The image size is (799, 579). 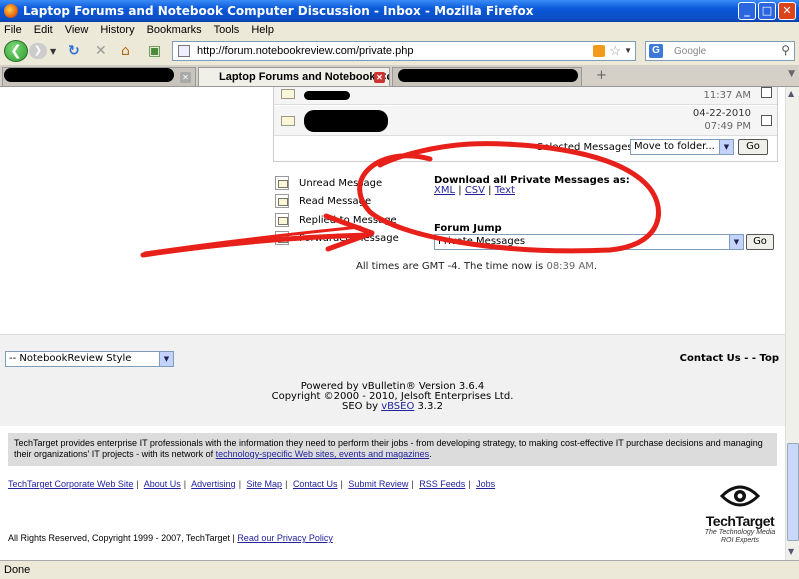 What do you see at coordinates (11, 11) in the screenshot?
I see `firefox-logo-icon` at bounding box center [11, 11].